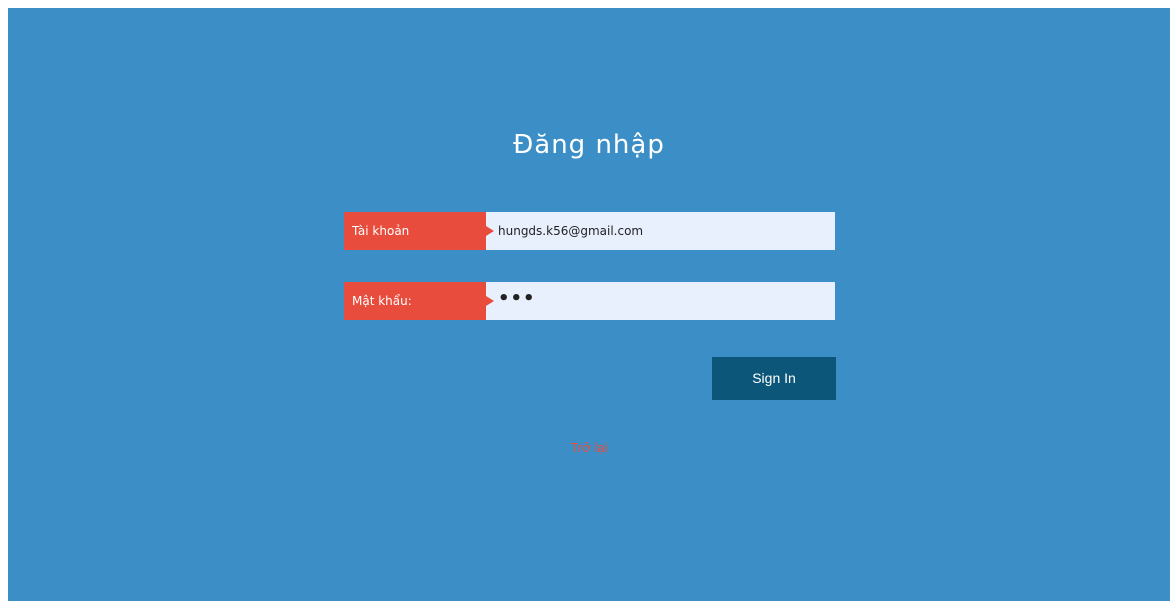  I want to click on username-row: Tài khoản hungds.k56@gmail.com, so click(589, 231).